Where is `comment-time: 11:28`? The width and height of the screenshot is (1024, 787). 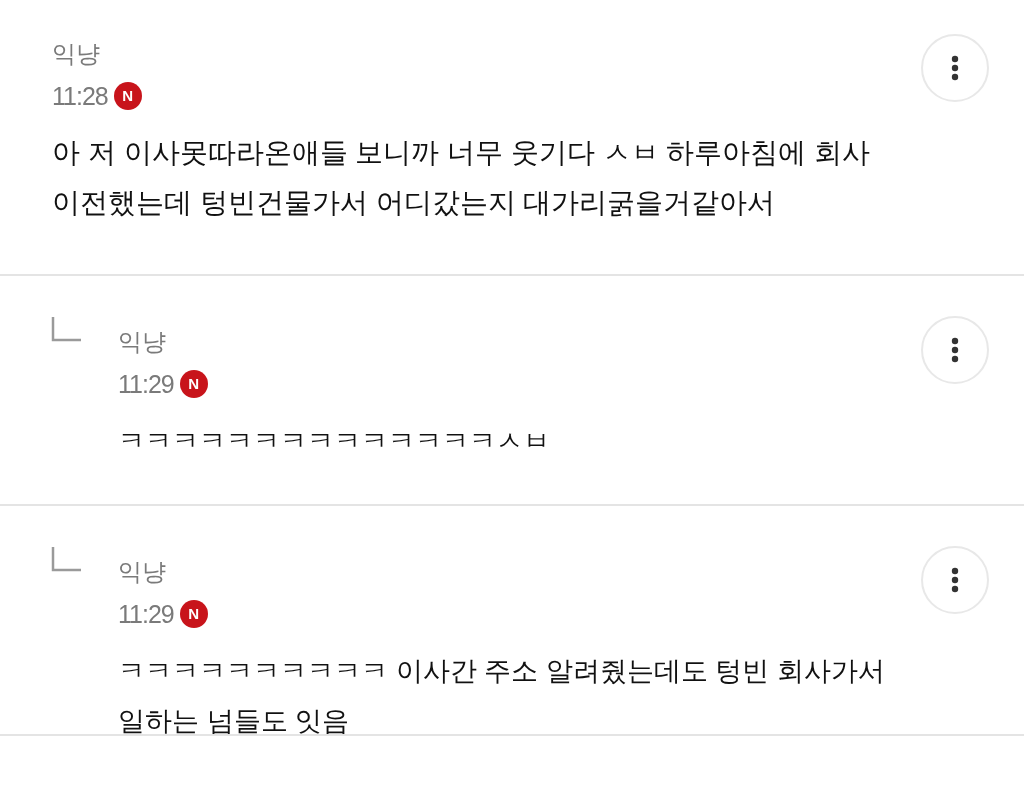 comment-time: 11:28 is located at coordinates (80, 96).